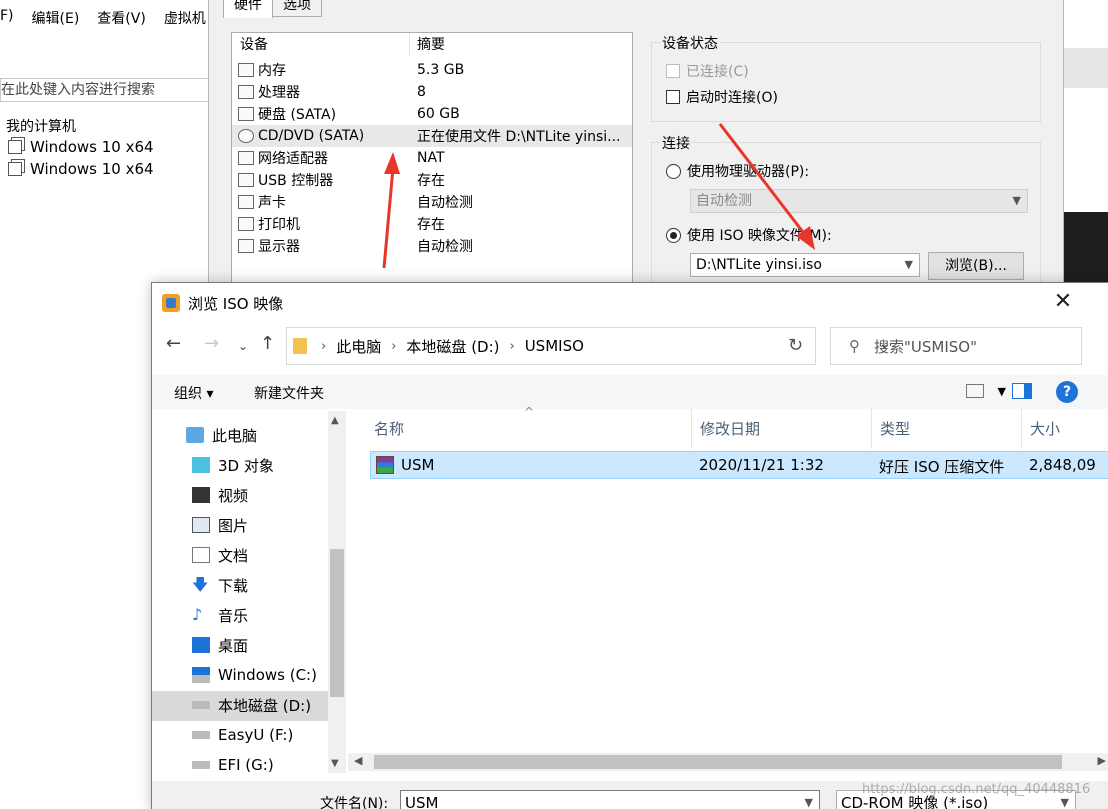 The image size is (1108, 809). Describe the element at coordinates (1063, 303) in the screenshot. I see `close-icon: ✕` at that location.